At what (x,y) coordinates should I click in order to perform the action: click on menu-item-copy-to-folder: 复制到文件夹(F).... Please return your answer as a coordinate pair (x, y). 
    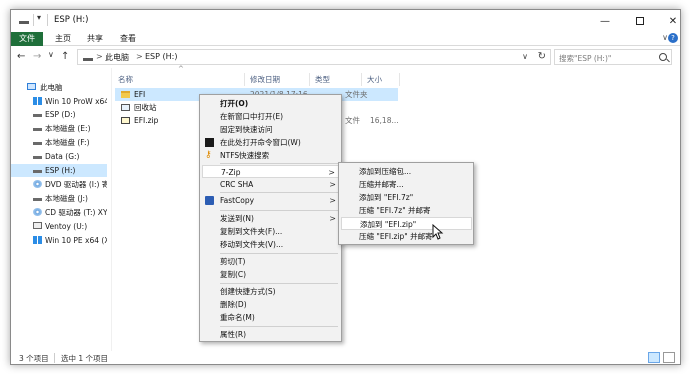
    Looking at the image, I should click on (271, 231).